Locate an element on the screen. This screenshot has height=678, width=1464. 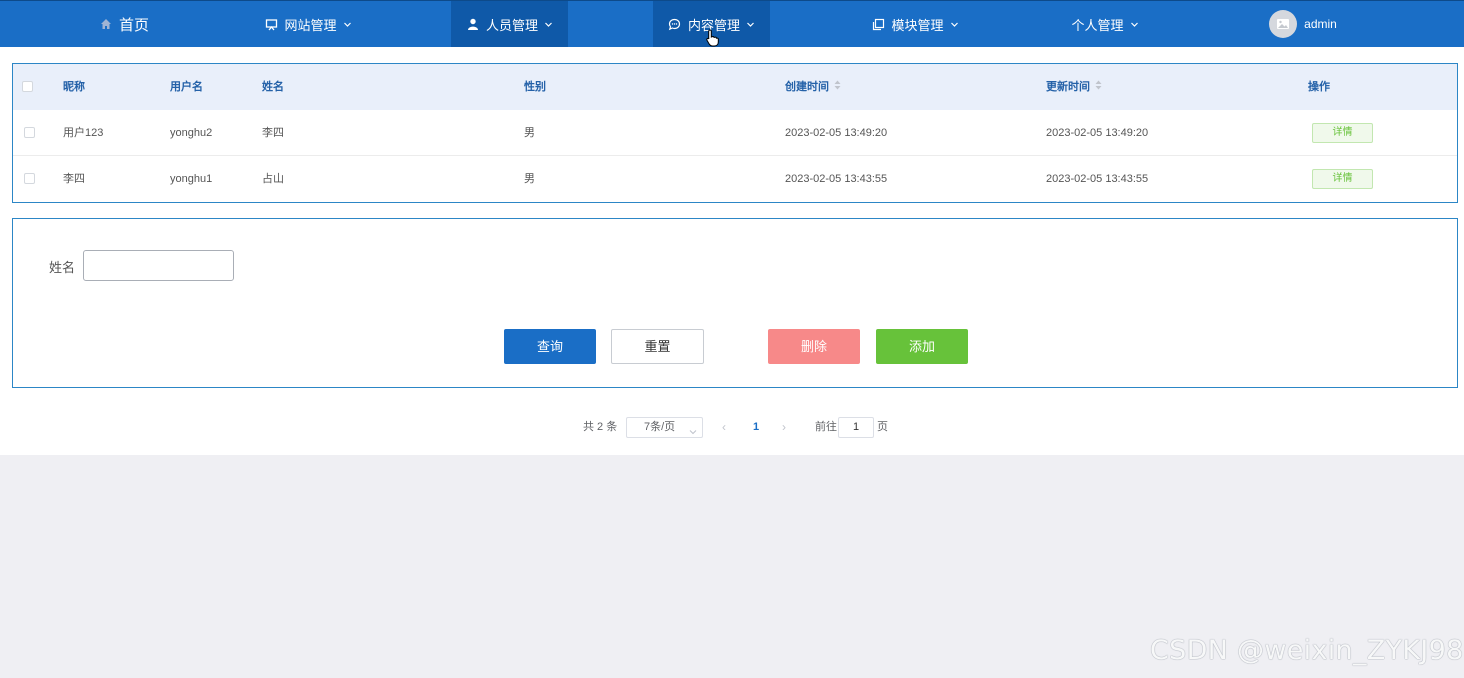
nav-module-management: 模块管理 is located at coordinates (915, 24).